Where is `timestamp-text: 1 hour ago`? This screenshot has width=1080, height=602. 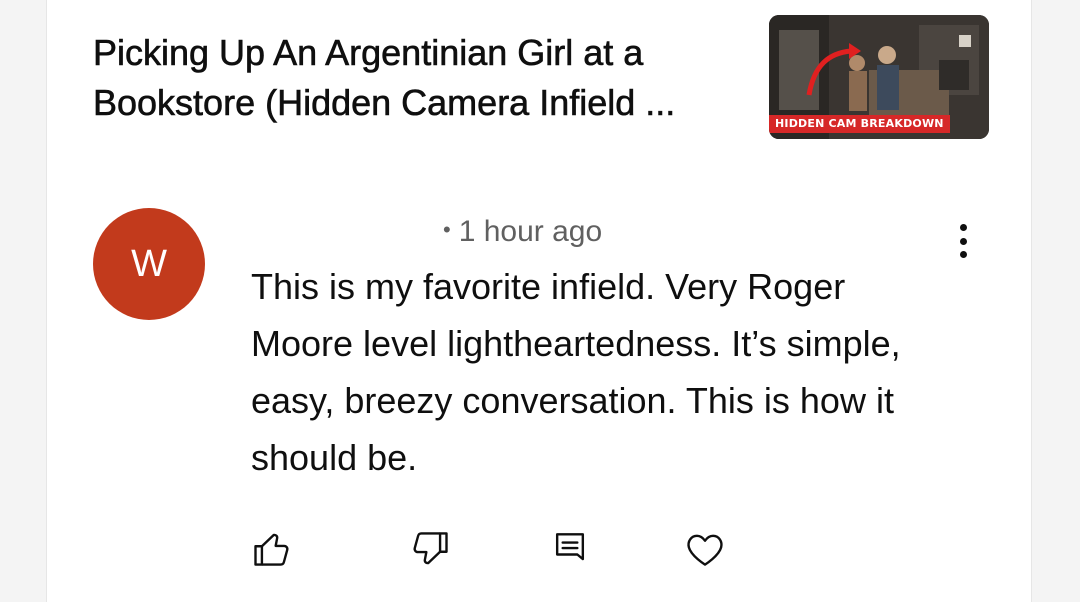 timestamp-text: 1 hour ago is located at coordinates (530, 231).